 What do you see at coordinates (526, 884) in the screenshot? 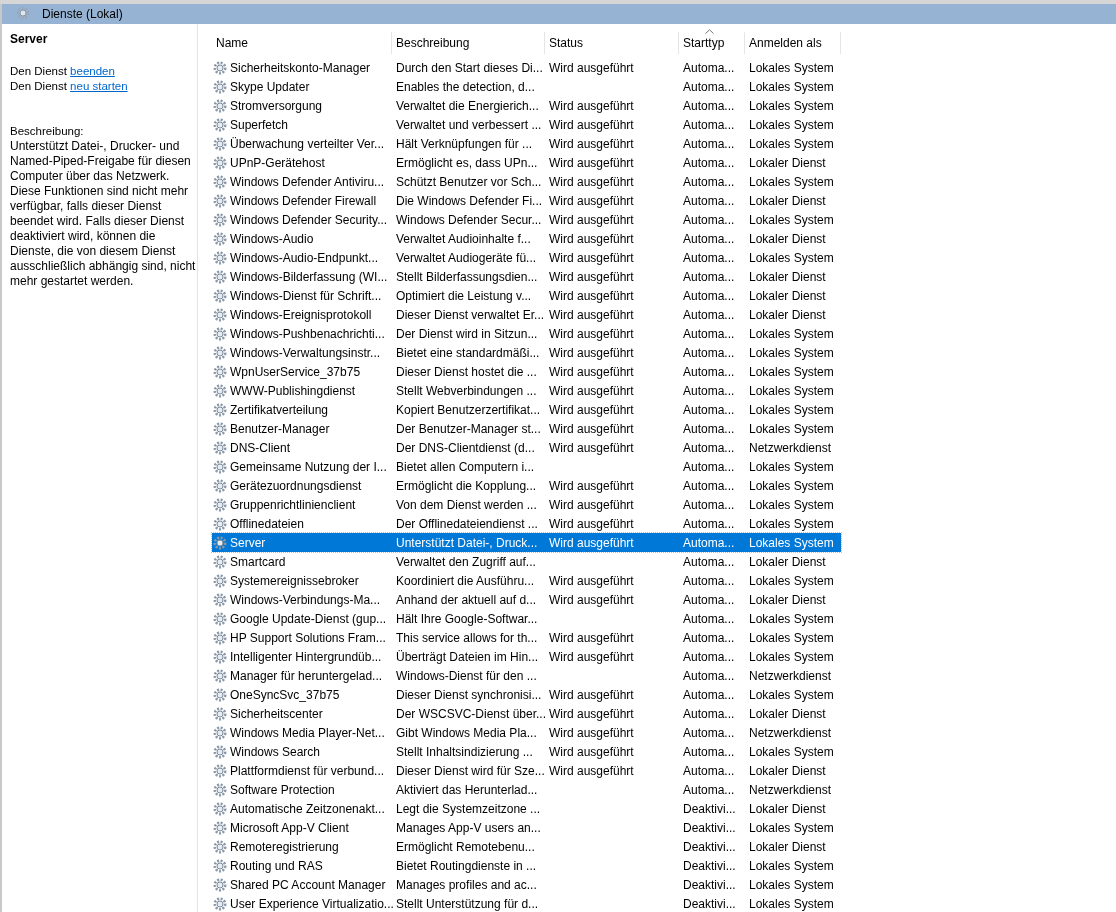
I see `service-row: Shared PC Account Manager Manages profiles and ac... Deaktivi... Lokales System` at bounding box center [526, 884].